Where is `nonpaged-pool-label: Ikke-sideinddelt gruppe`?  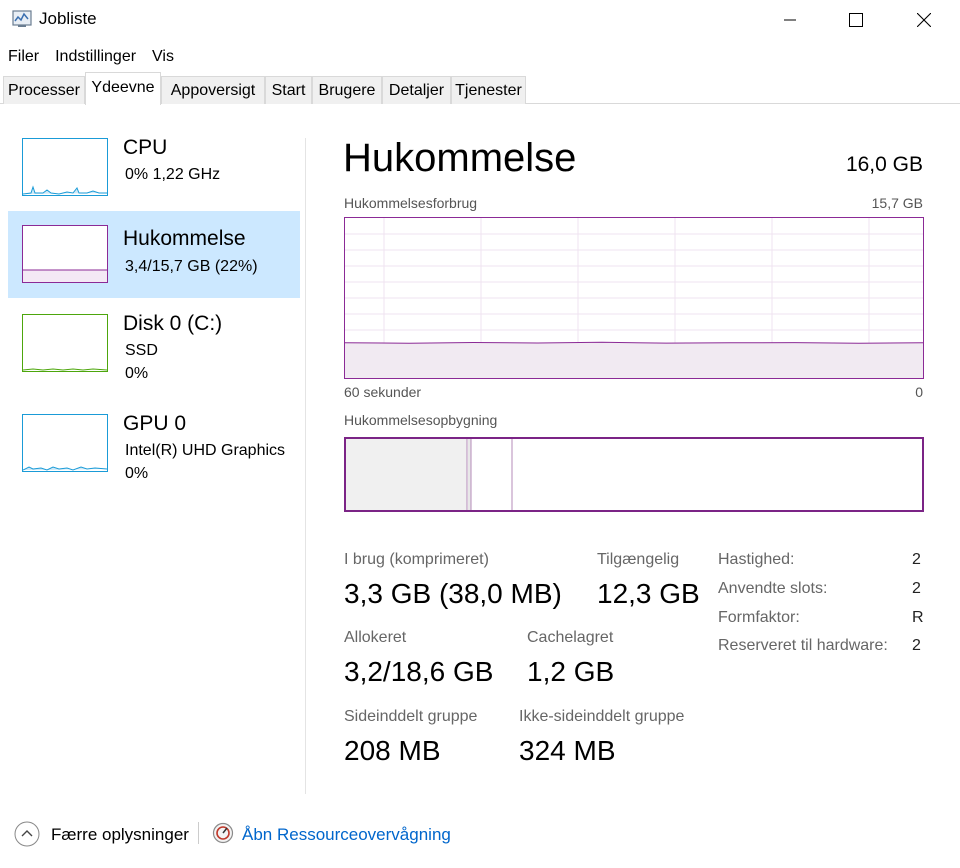 nonpaged-pool-label: Ikke-sideinddelt gruppe is located at coordinates (602, 716).